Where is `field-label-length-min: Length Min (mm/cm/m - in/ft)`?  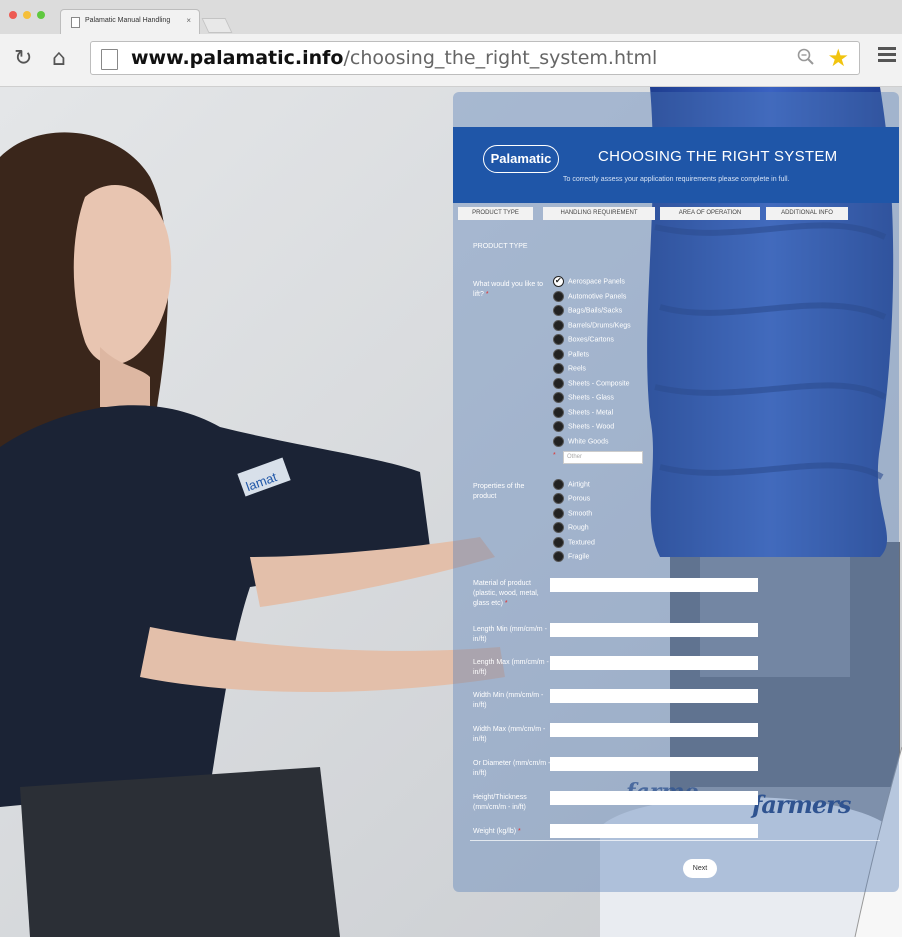 field-label-length-min: Length Min (mm/cm/m - in/ft) is located at coordinates (510, 634).